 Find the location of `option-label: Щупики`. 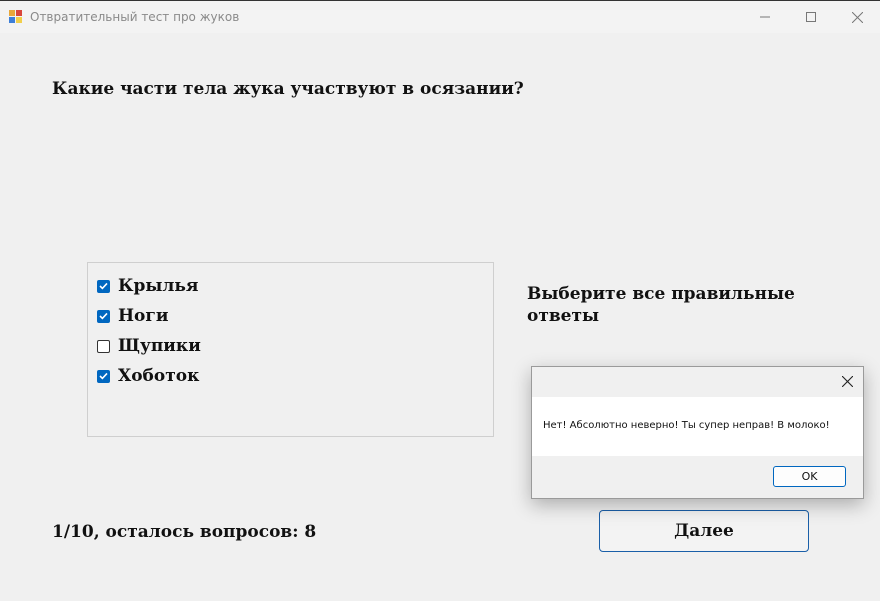

option-label: Щупики is located at coordinates (159, 346).